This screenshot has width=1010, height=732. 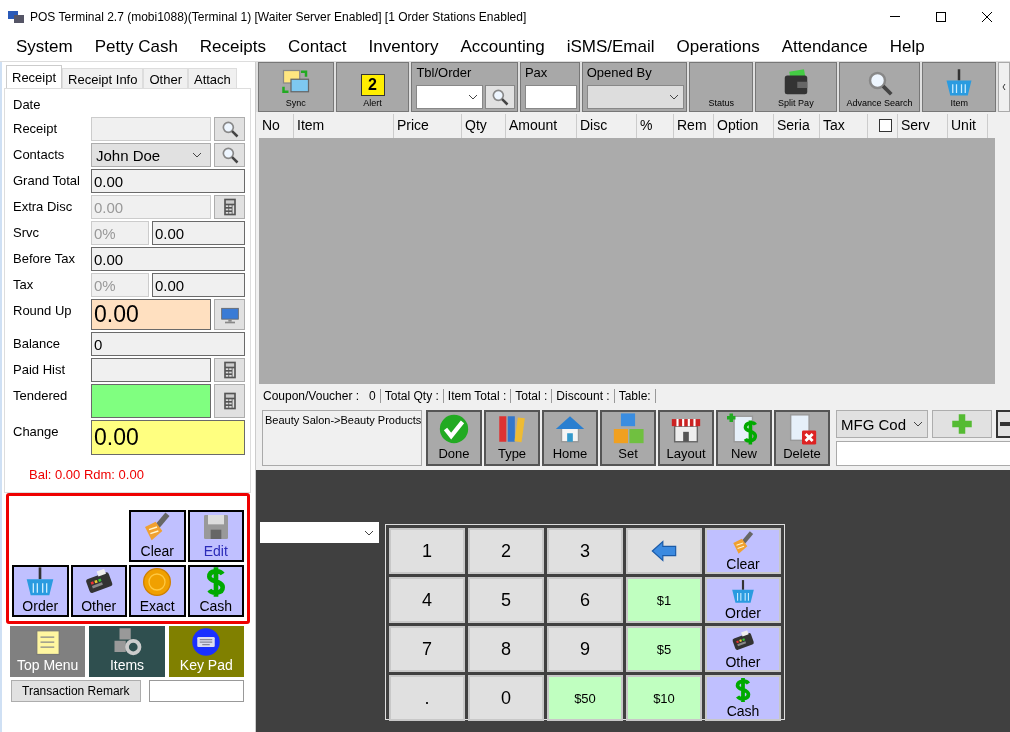 I want to click on code-dropdown: MFG Cod, so click(x=882, y=424).